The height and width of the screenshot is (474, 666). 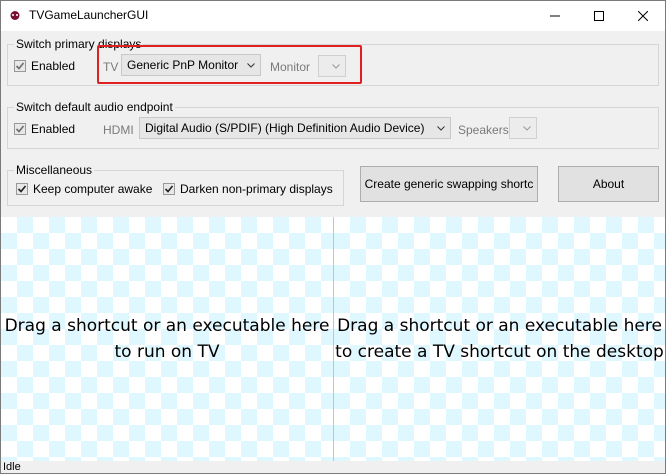 I want to click on minimize-icon, so click(x=555, y=16).